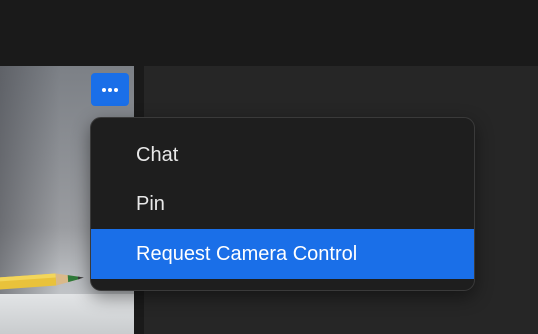  I want to click on menu-item-pin: Pin, so click(282, 204).